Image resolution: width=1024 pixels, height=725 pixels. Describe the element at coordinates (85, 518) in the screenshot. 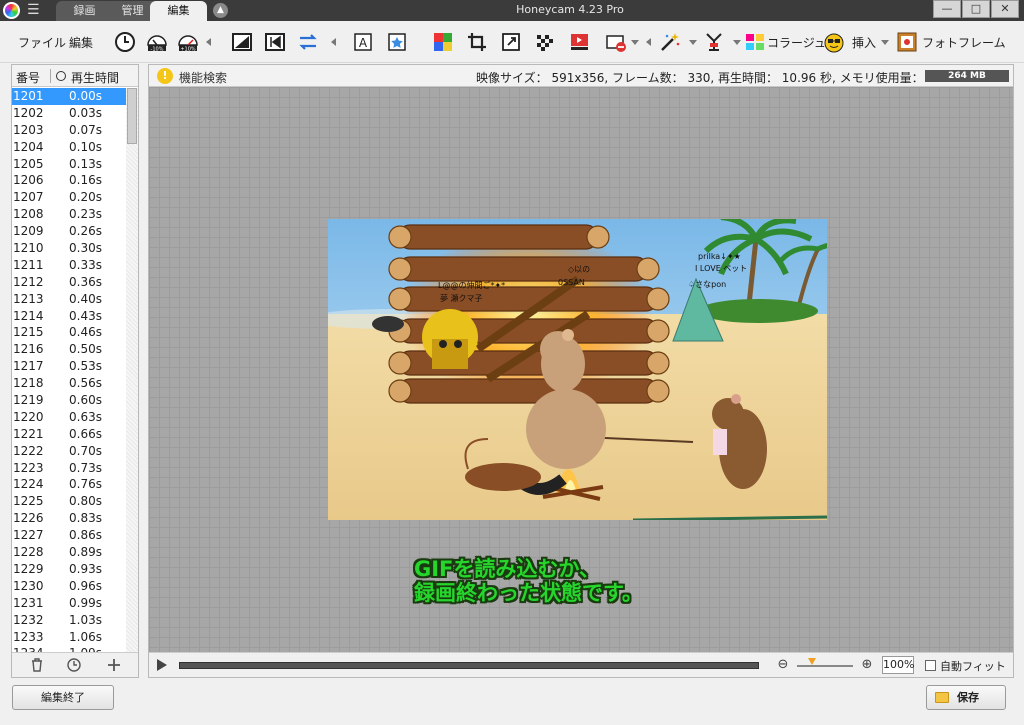

I see `frame-time: 0.83s` at that location.